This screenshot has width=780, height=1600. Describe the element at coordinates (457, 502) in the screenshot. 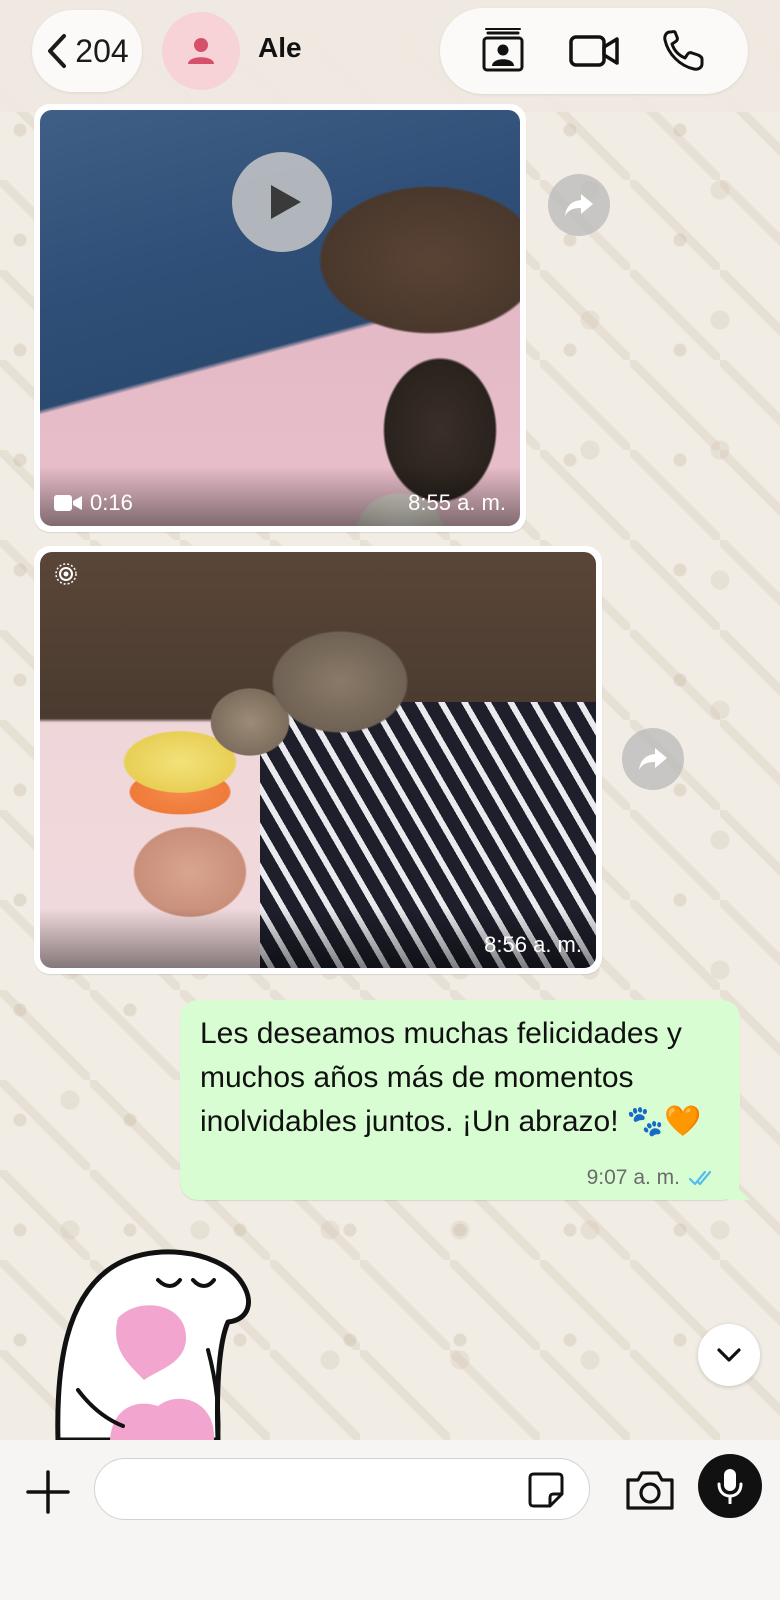

I see `message-time: 8:55 a. m.` at that location.